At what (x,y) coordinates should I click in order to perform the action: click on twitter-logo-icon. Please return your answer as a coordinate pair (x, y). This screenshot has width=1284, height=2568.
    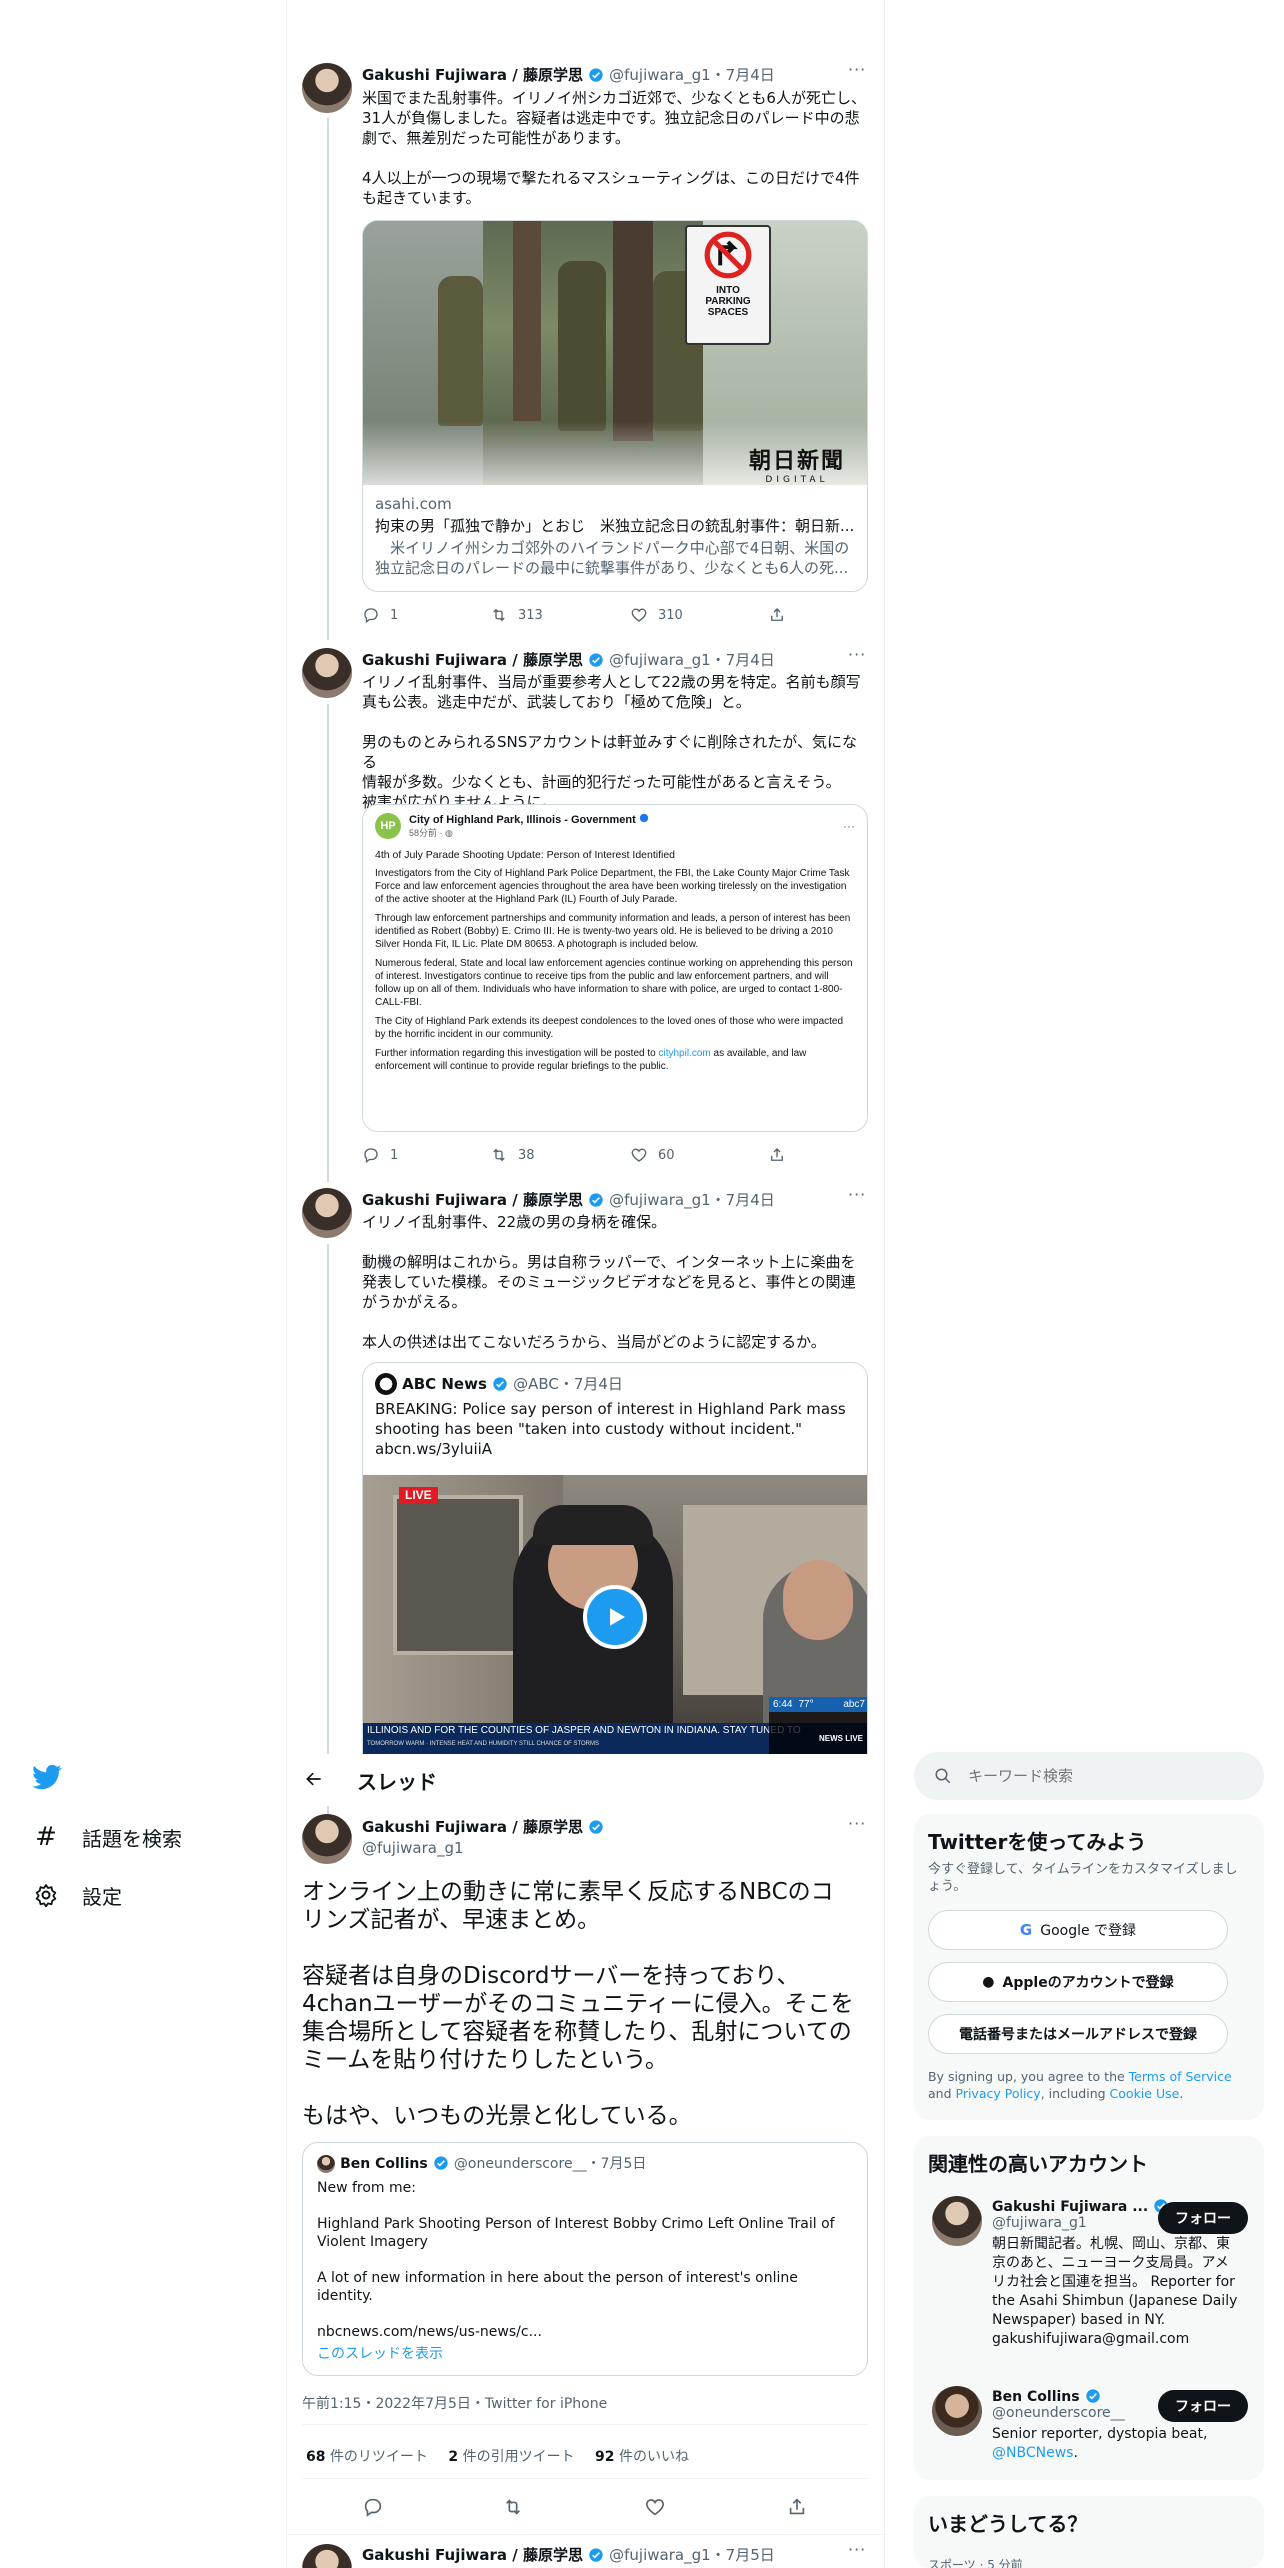
    Looking at the image, I should click on (48, 1778).